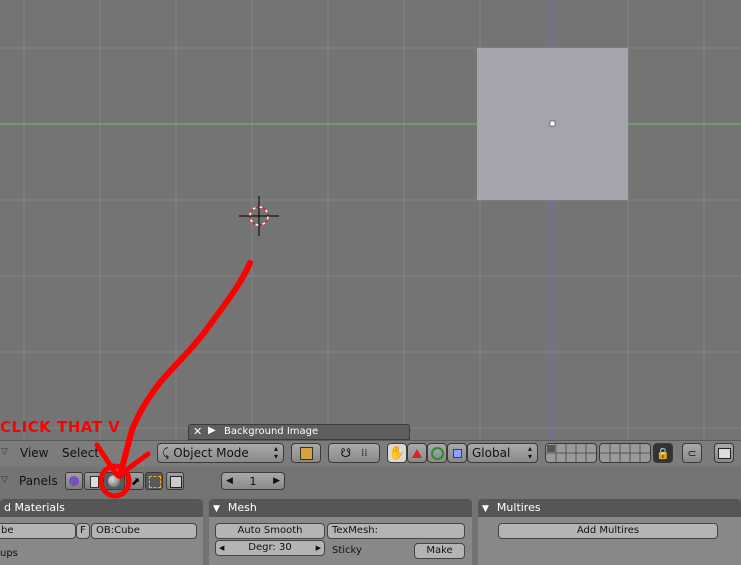 The height and width of the screenshot is (565, 741). I want to click on image-icon, so click(724, 453).